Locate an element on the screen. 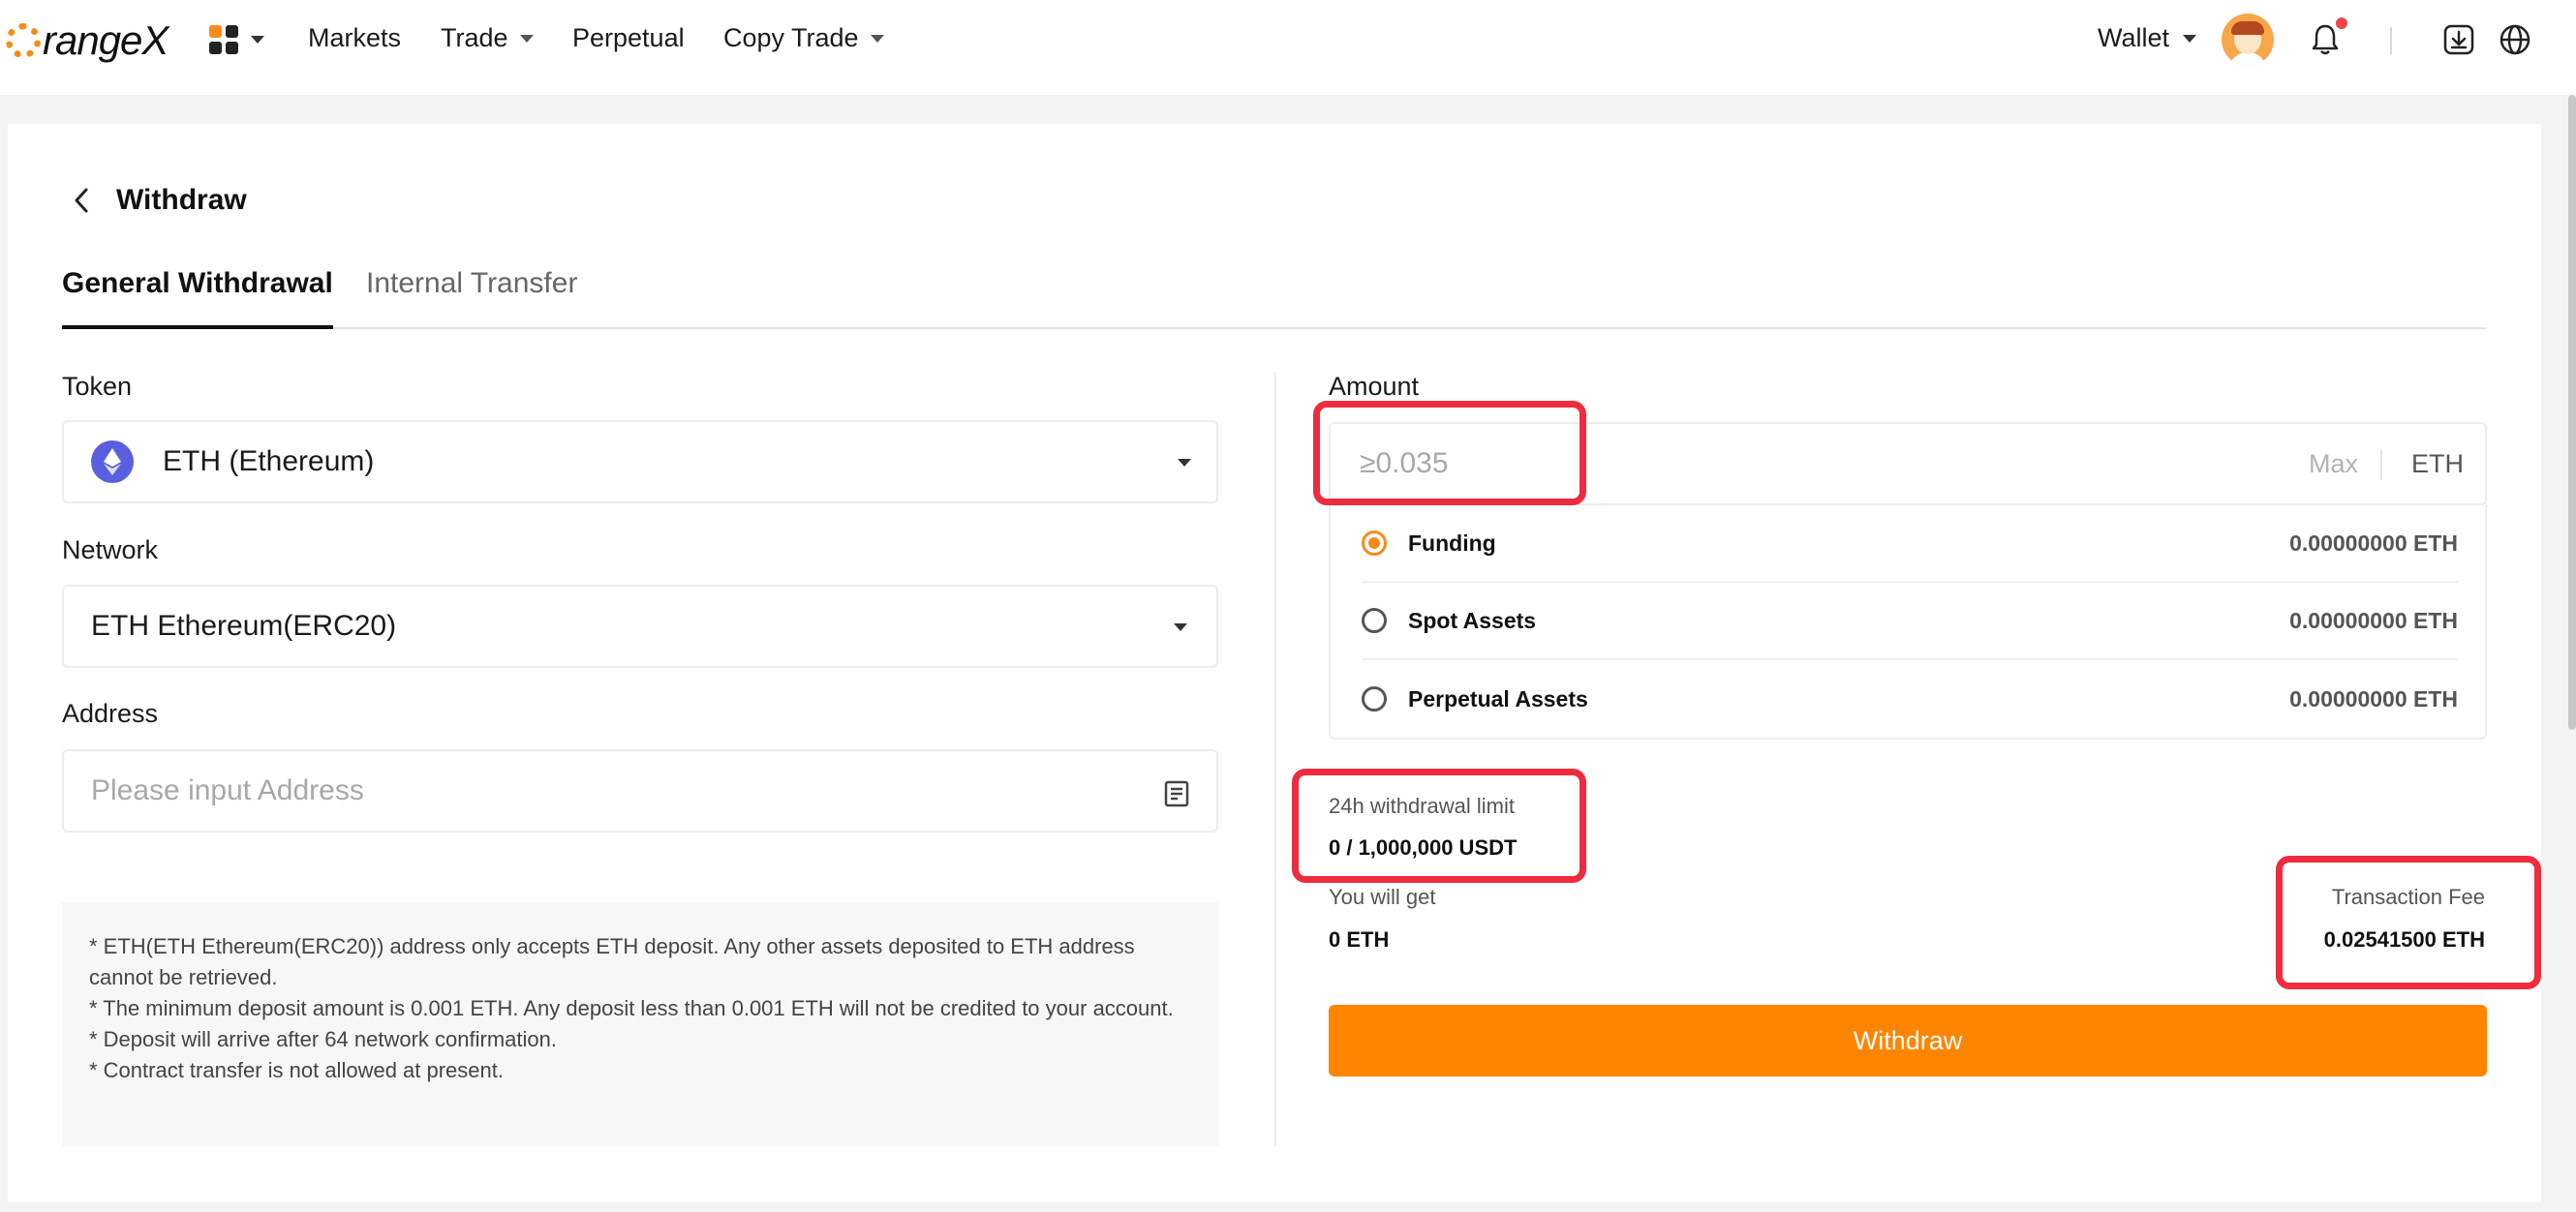 The image size is (2576, 1212). withdraw-button: Withdraw is located at coordinates (1908, 1040).